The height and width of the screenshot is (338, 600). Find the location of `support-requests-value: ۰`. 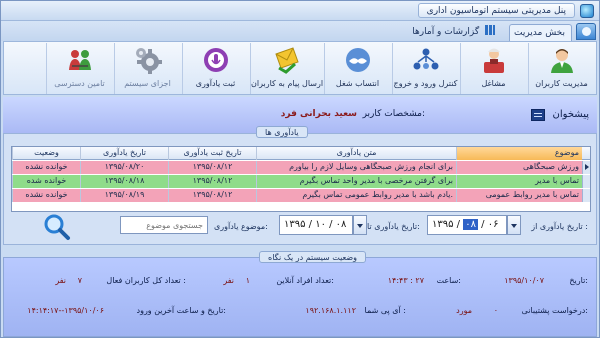

support-requests-value: ۰ is located at coordinates (495, 310).